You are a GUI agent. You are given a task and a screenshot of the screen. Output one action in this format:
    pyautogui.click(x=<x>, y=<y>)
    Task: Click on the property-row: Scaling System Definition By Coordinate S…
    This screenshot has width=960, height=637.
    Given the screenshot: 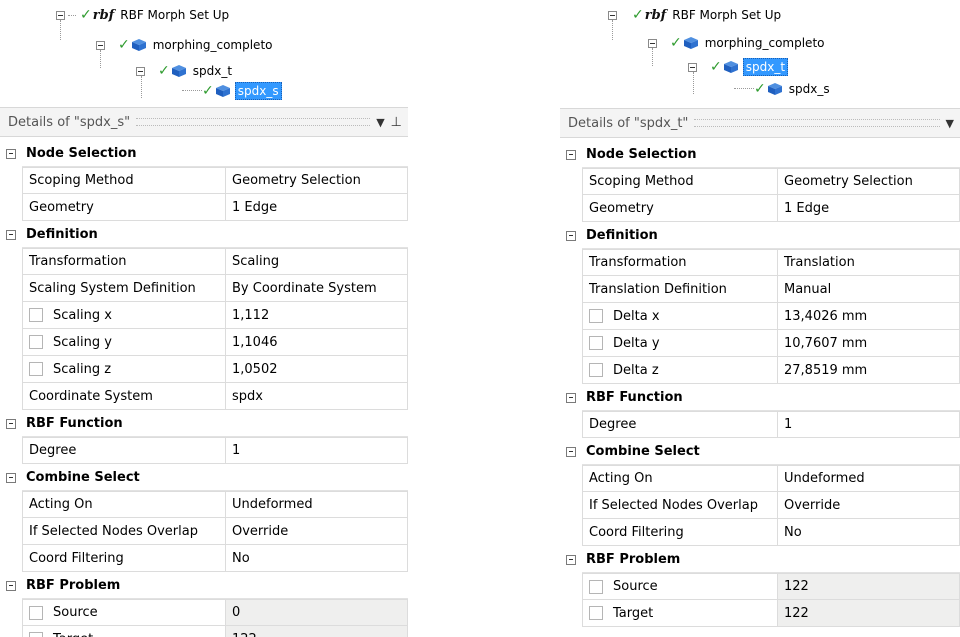 What is the action you would take?
    pyautogui.click(x=204, y=288)
    